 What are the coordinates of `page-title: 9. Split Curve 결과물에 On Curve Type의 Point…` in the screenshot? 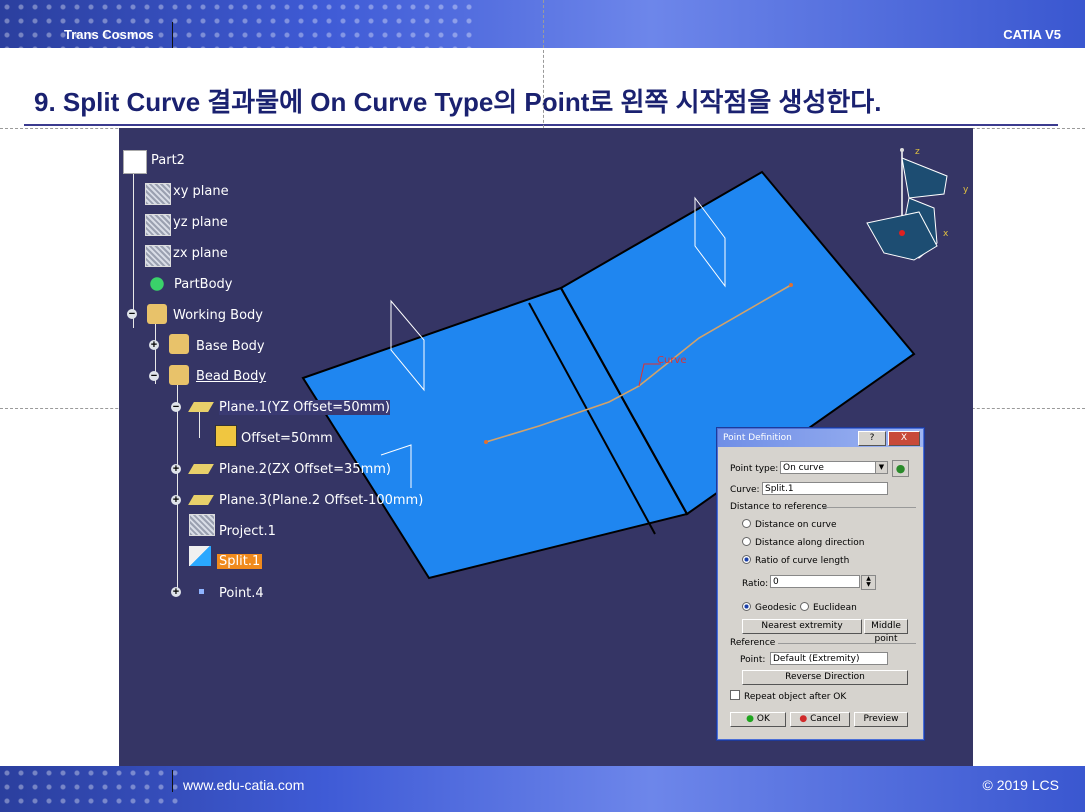 It's located at (458, 102).